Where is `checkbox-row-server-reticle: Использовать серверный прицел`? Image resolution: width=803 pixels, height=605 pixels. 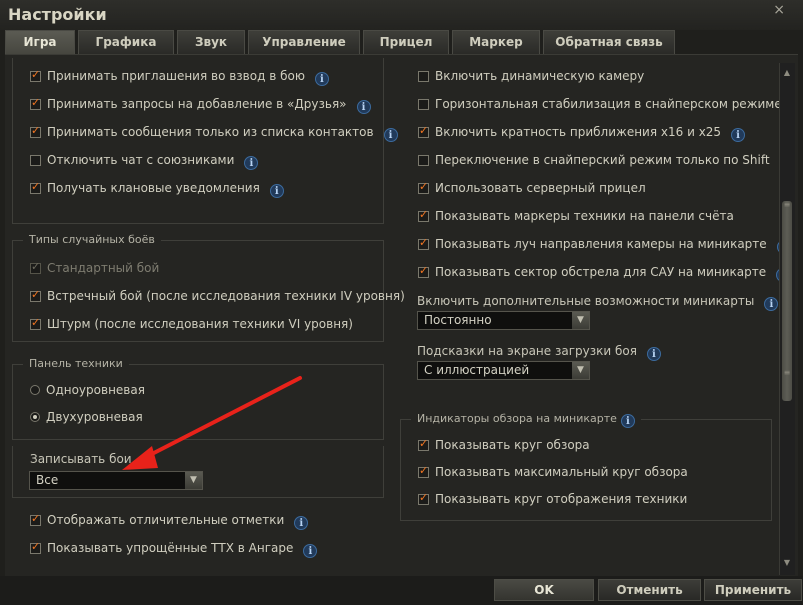
checkbox-row-server-reticle: Использовать серверный прицел is located at coordinates (532, 189).